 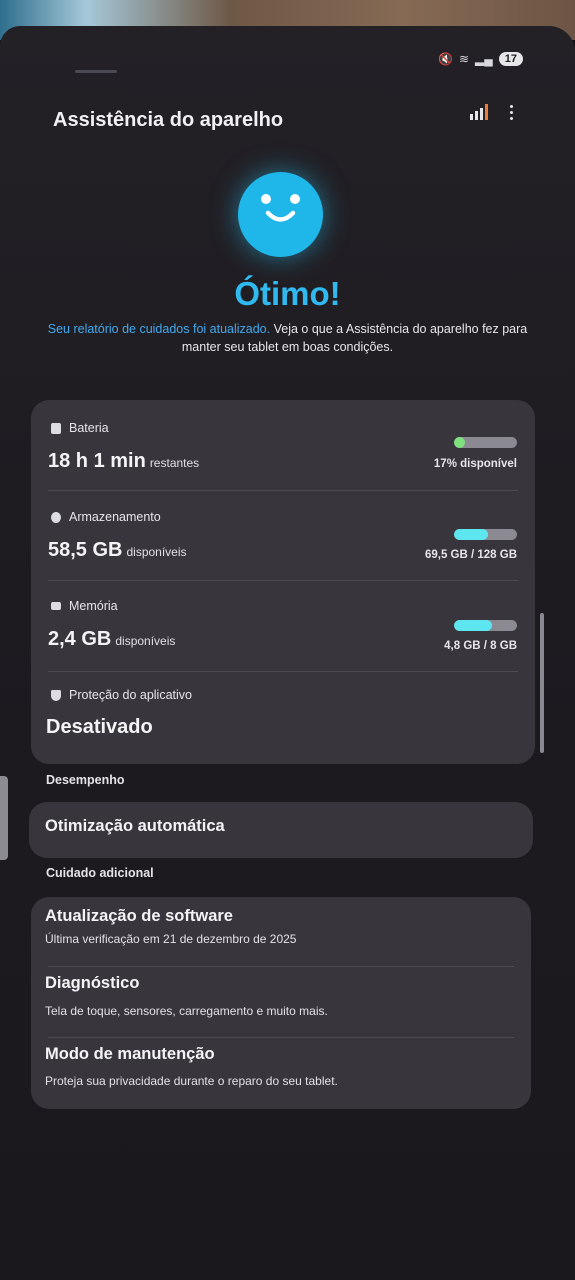 I want to click on more-vert-icon, so click(x=511, y=112).